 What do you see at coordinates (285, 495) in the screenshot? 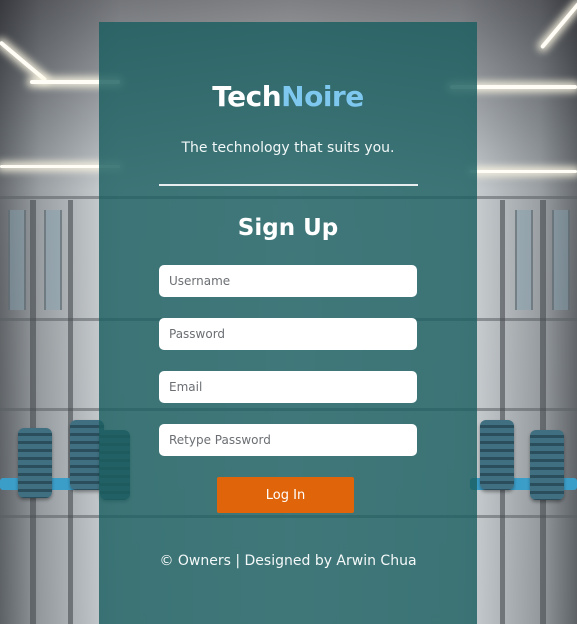
I see `login-button: Log In` at bounding box center [285, 495].